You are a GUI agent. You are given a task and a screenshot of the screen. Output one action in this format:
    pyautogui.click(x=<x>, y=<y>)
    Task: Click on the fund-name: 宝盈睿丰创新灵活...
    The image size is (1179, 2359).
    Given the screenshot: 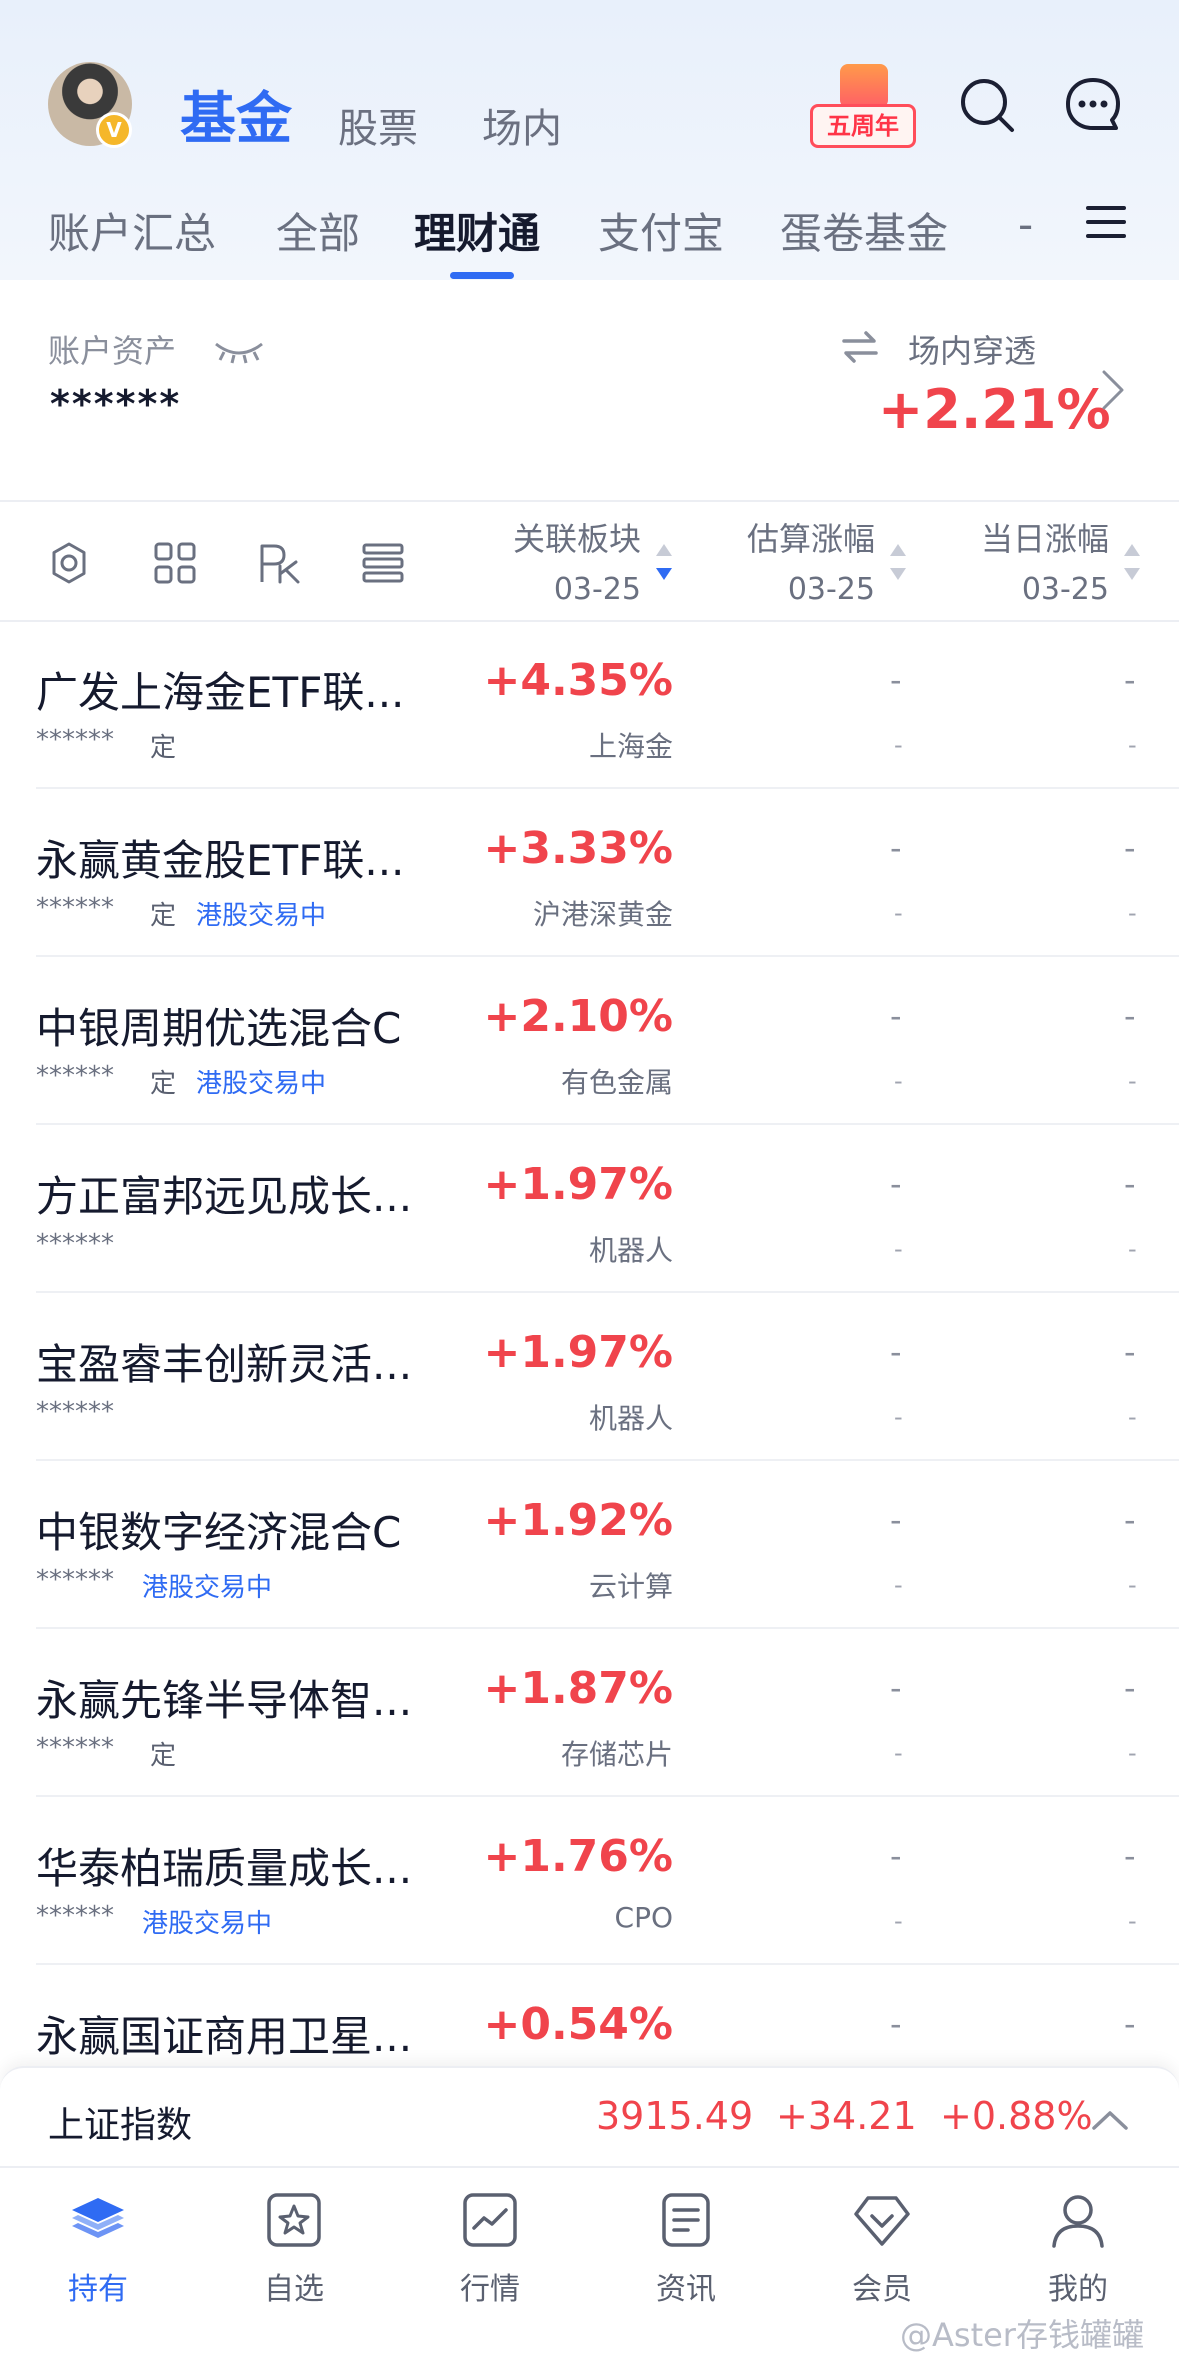 What is the action you would take?
    pyautogui.click(x=224, y=1364)
    